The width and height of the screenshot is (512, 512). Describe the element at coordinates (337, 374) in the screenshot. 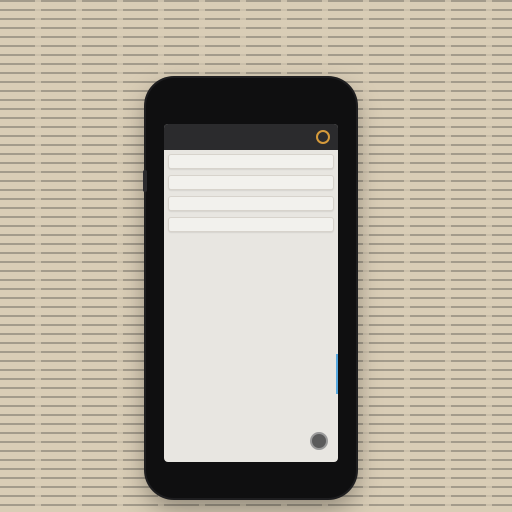

I see `screen-edge-highlight` at that location.